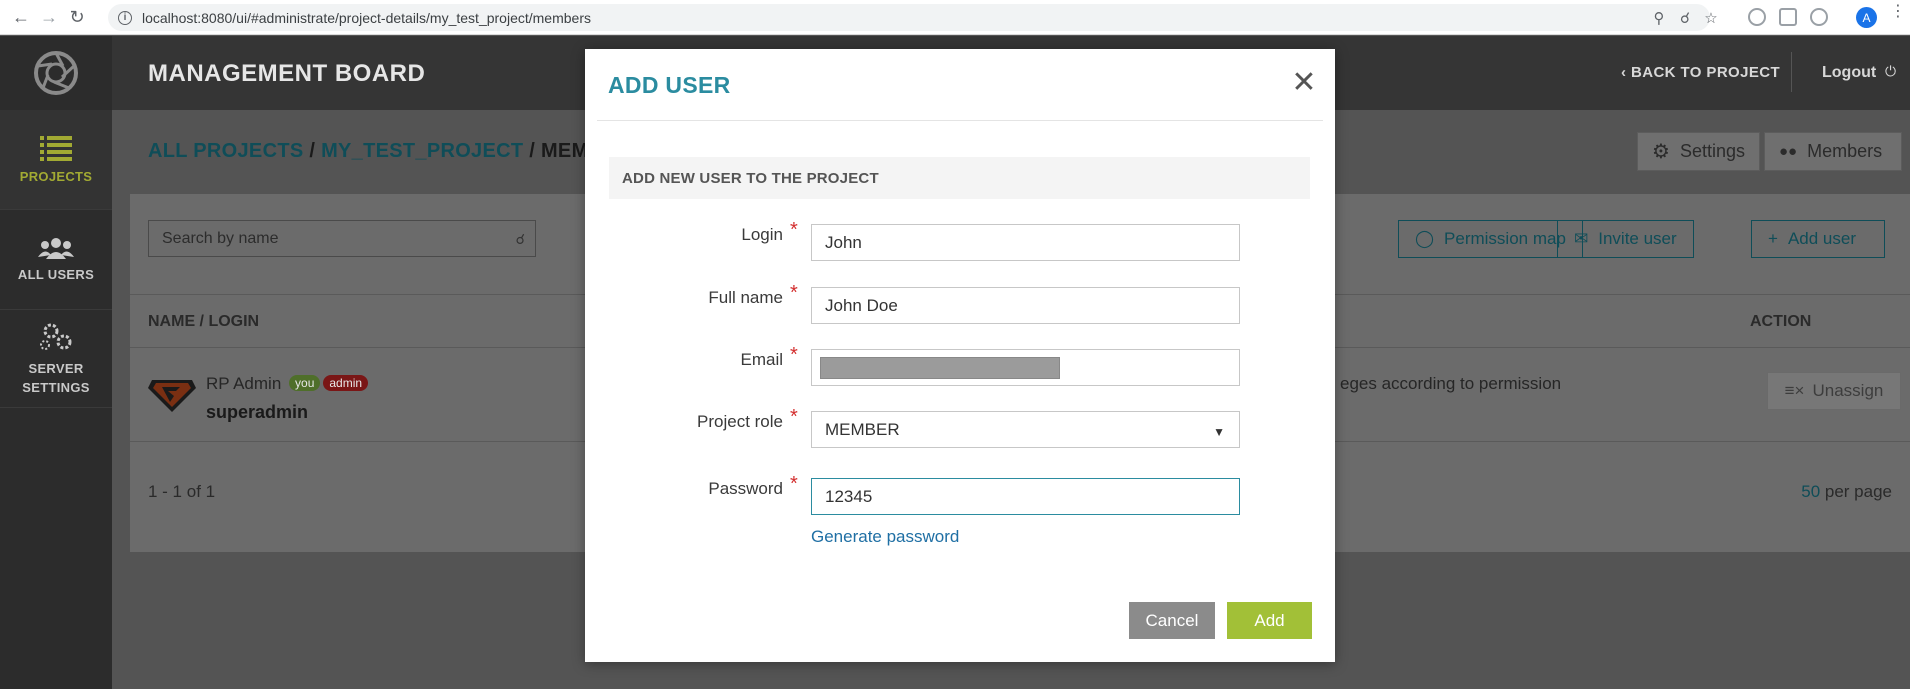  Describe the element at coordinates (1712, 151) in the screenshot. I see `tab-label: Settings` at that location.